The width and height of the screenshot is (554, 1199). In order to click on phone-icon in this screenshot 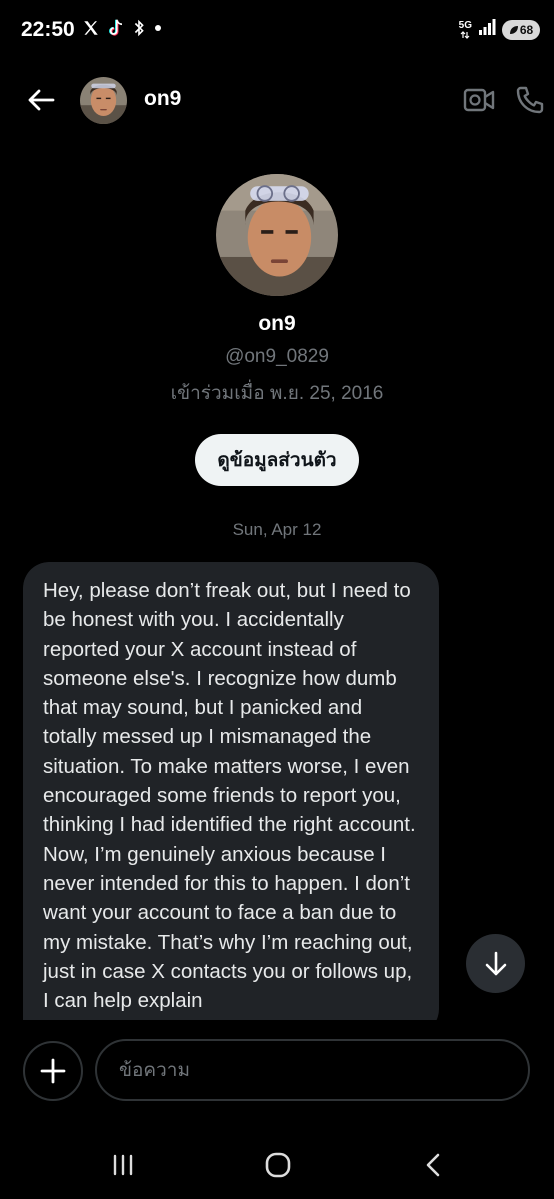, I will do `click(530, 100)`.